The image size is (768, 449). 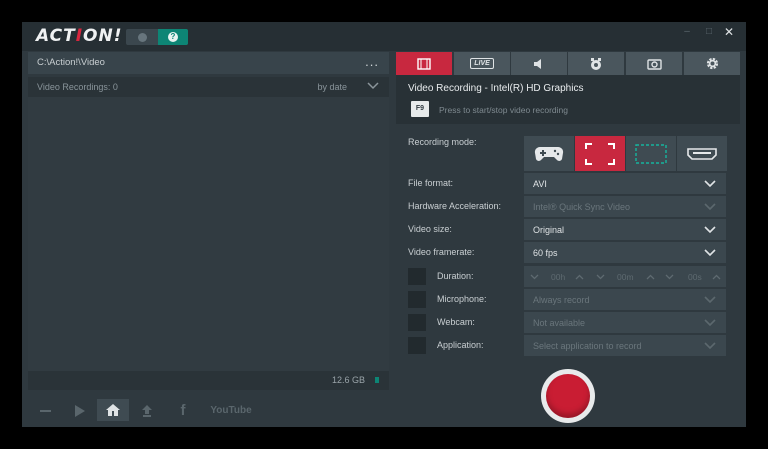 I want to click on live-label: LIVE, so click(x=482, y=63).